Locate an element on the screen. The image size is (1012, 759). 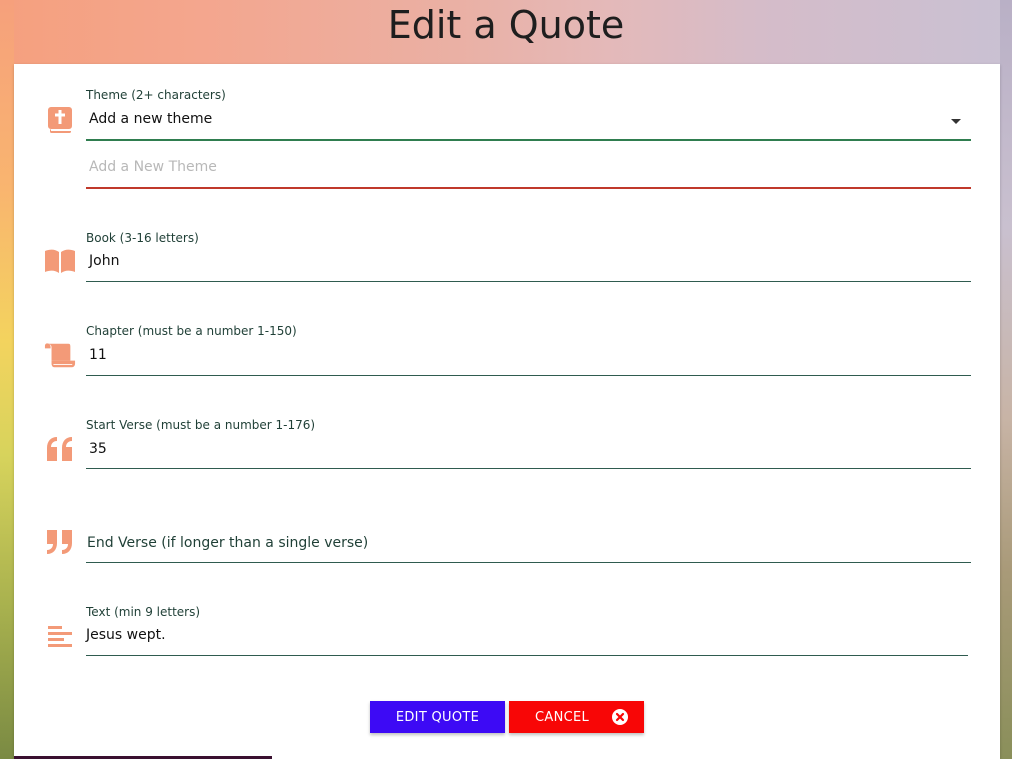
chevron-down-icon is located at coordinates (956, 121).